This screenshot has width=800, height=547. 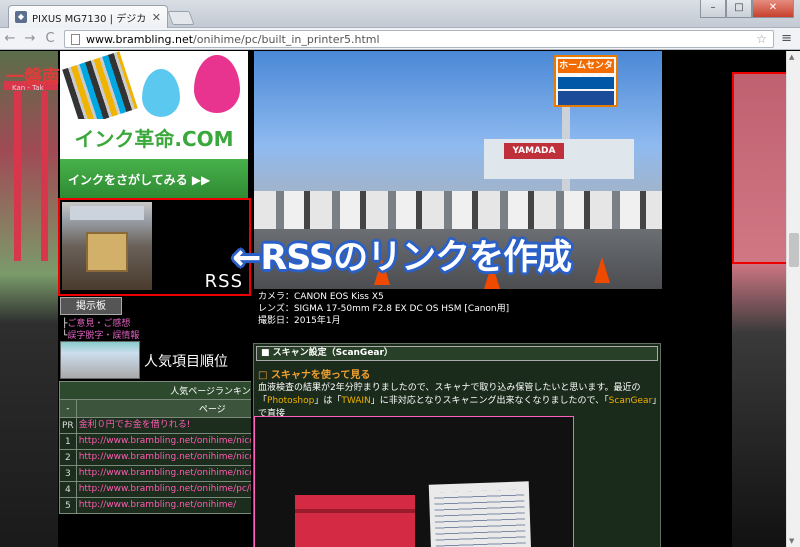 I want to click on store-signboard: ホームセンター コーナン, so click(x=586, y=81).